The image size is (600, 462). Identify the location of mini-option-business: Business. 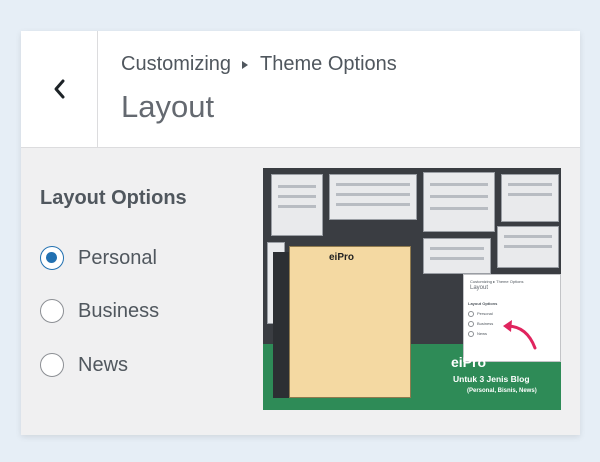
(480, 324).